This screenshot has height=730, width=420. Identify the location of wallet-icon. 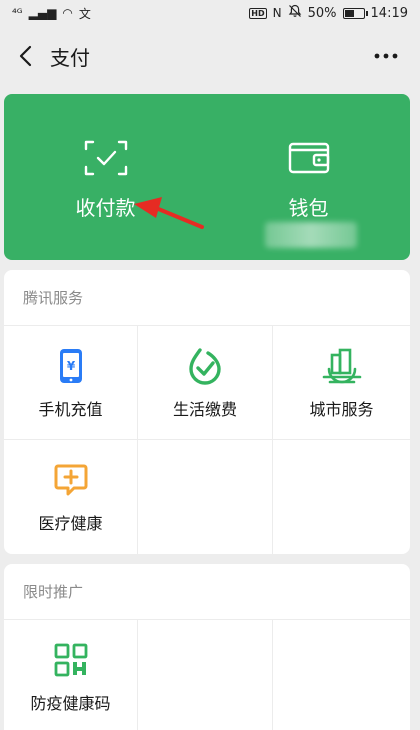
(308, 158).